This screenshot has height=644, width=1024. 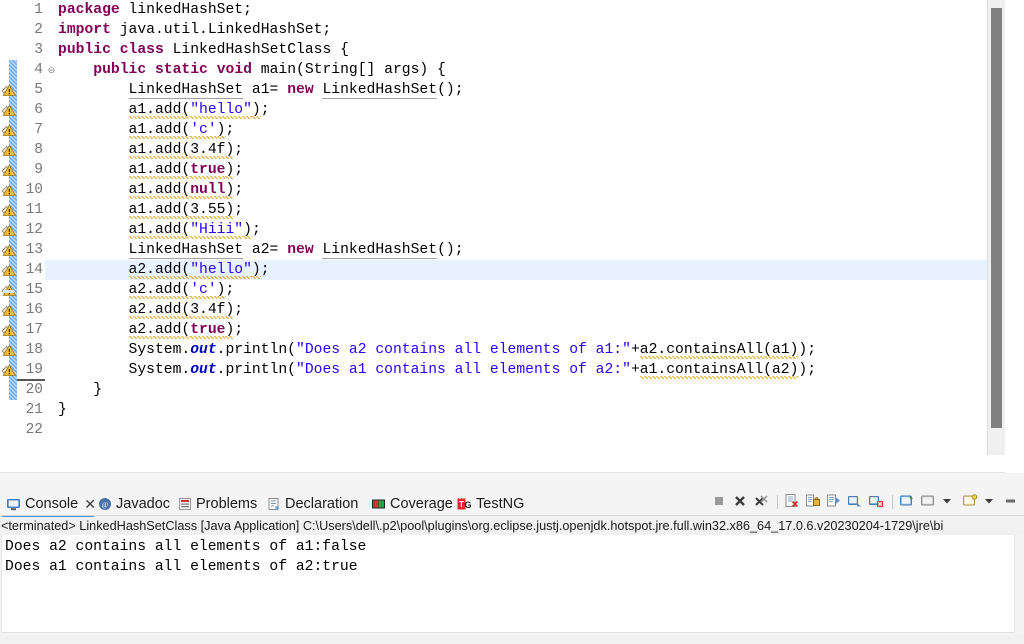 What do you see at coordinates (256, 50) in the screenshot?
I see `code-token: LinkedHashSetClass {` at bounding box center [256, 50].